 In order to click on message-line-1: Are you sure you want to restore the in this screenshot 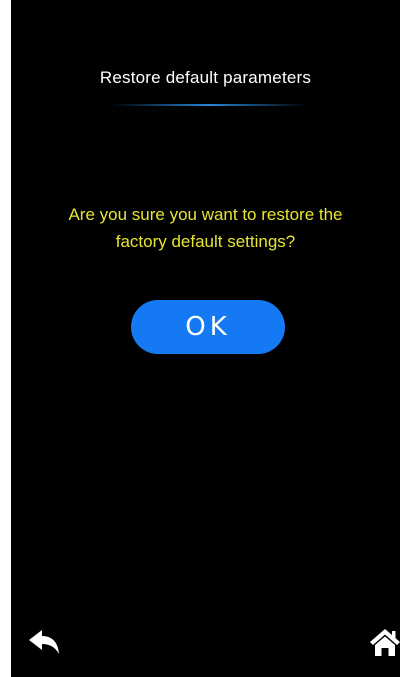, I will do `click(205, 214)`.